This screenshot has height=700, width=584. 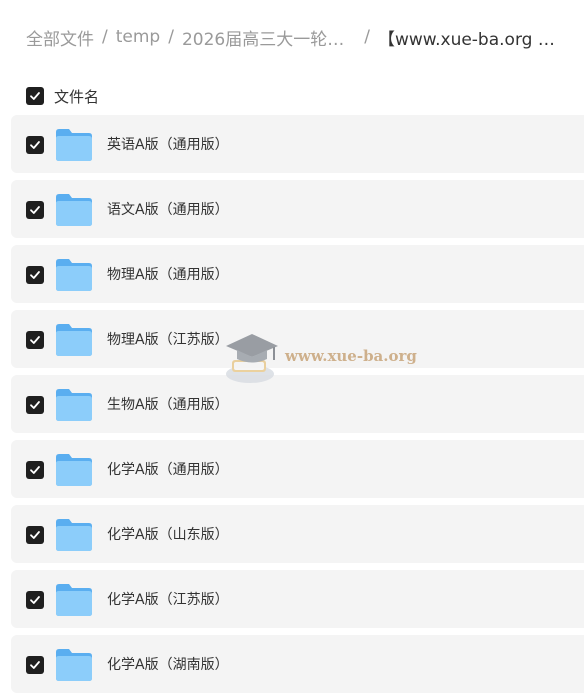 I want to click on file-list-header: 文件名, so click(x=62, y=96).